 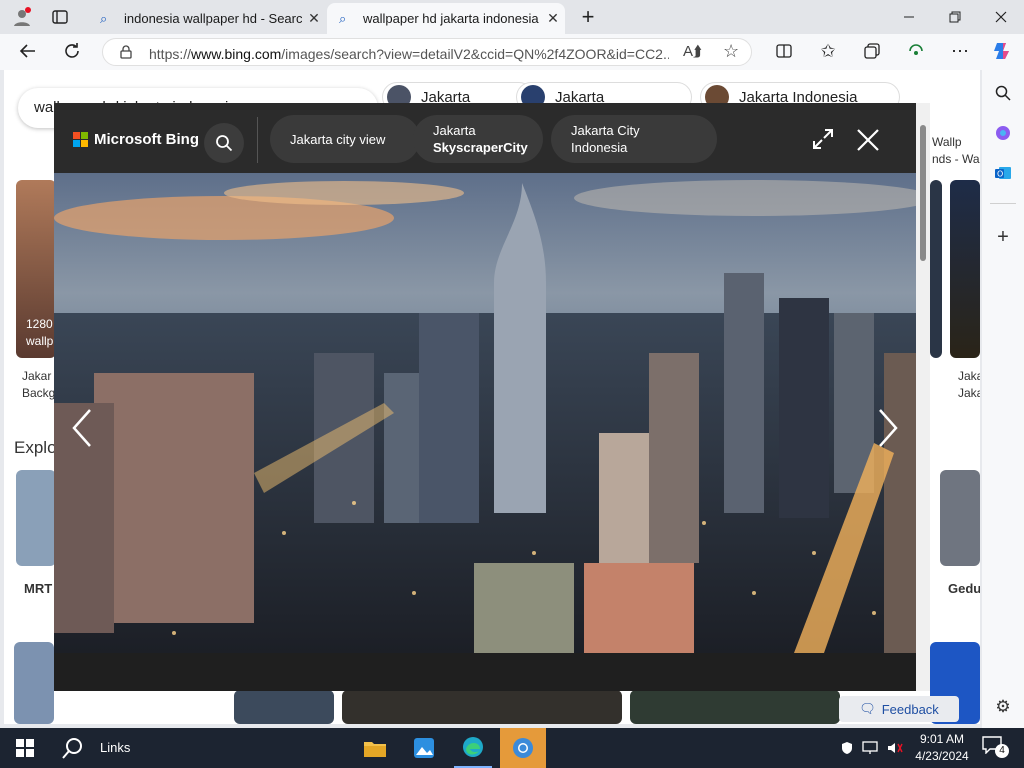 I want to click on suggestion-label: Jakarta, so click(x=454, y=130).